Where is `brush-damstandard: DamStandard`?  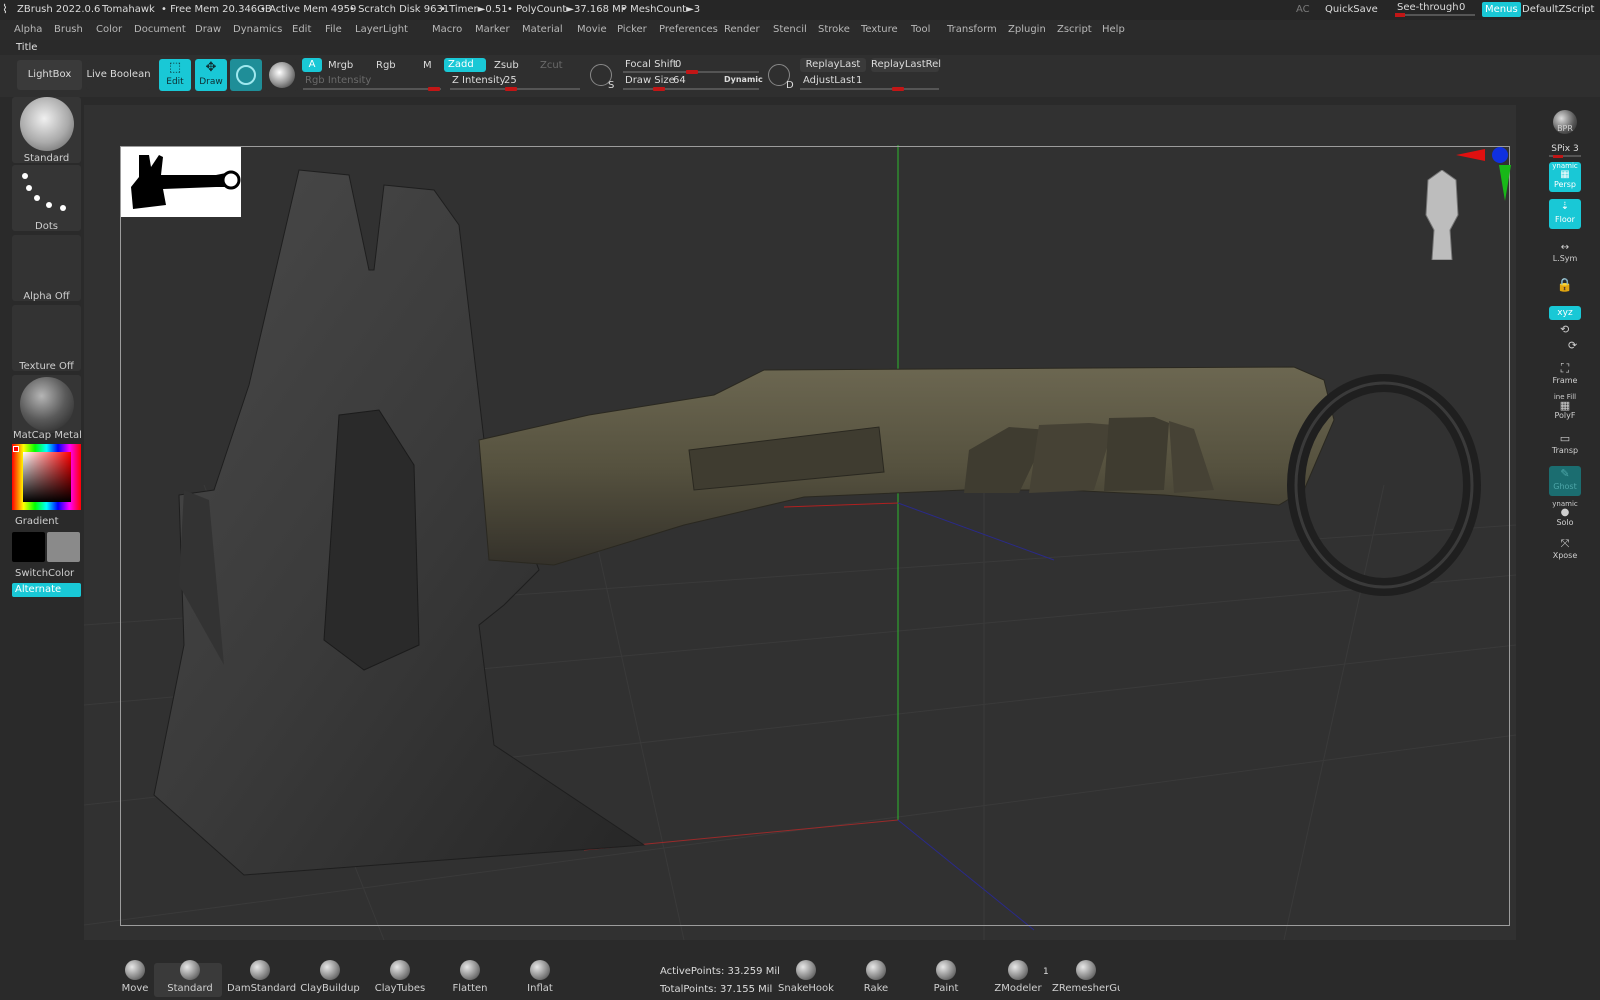
brush-damstandard: DamStandard is located at coordinates (261, 977).